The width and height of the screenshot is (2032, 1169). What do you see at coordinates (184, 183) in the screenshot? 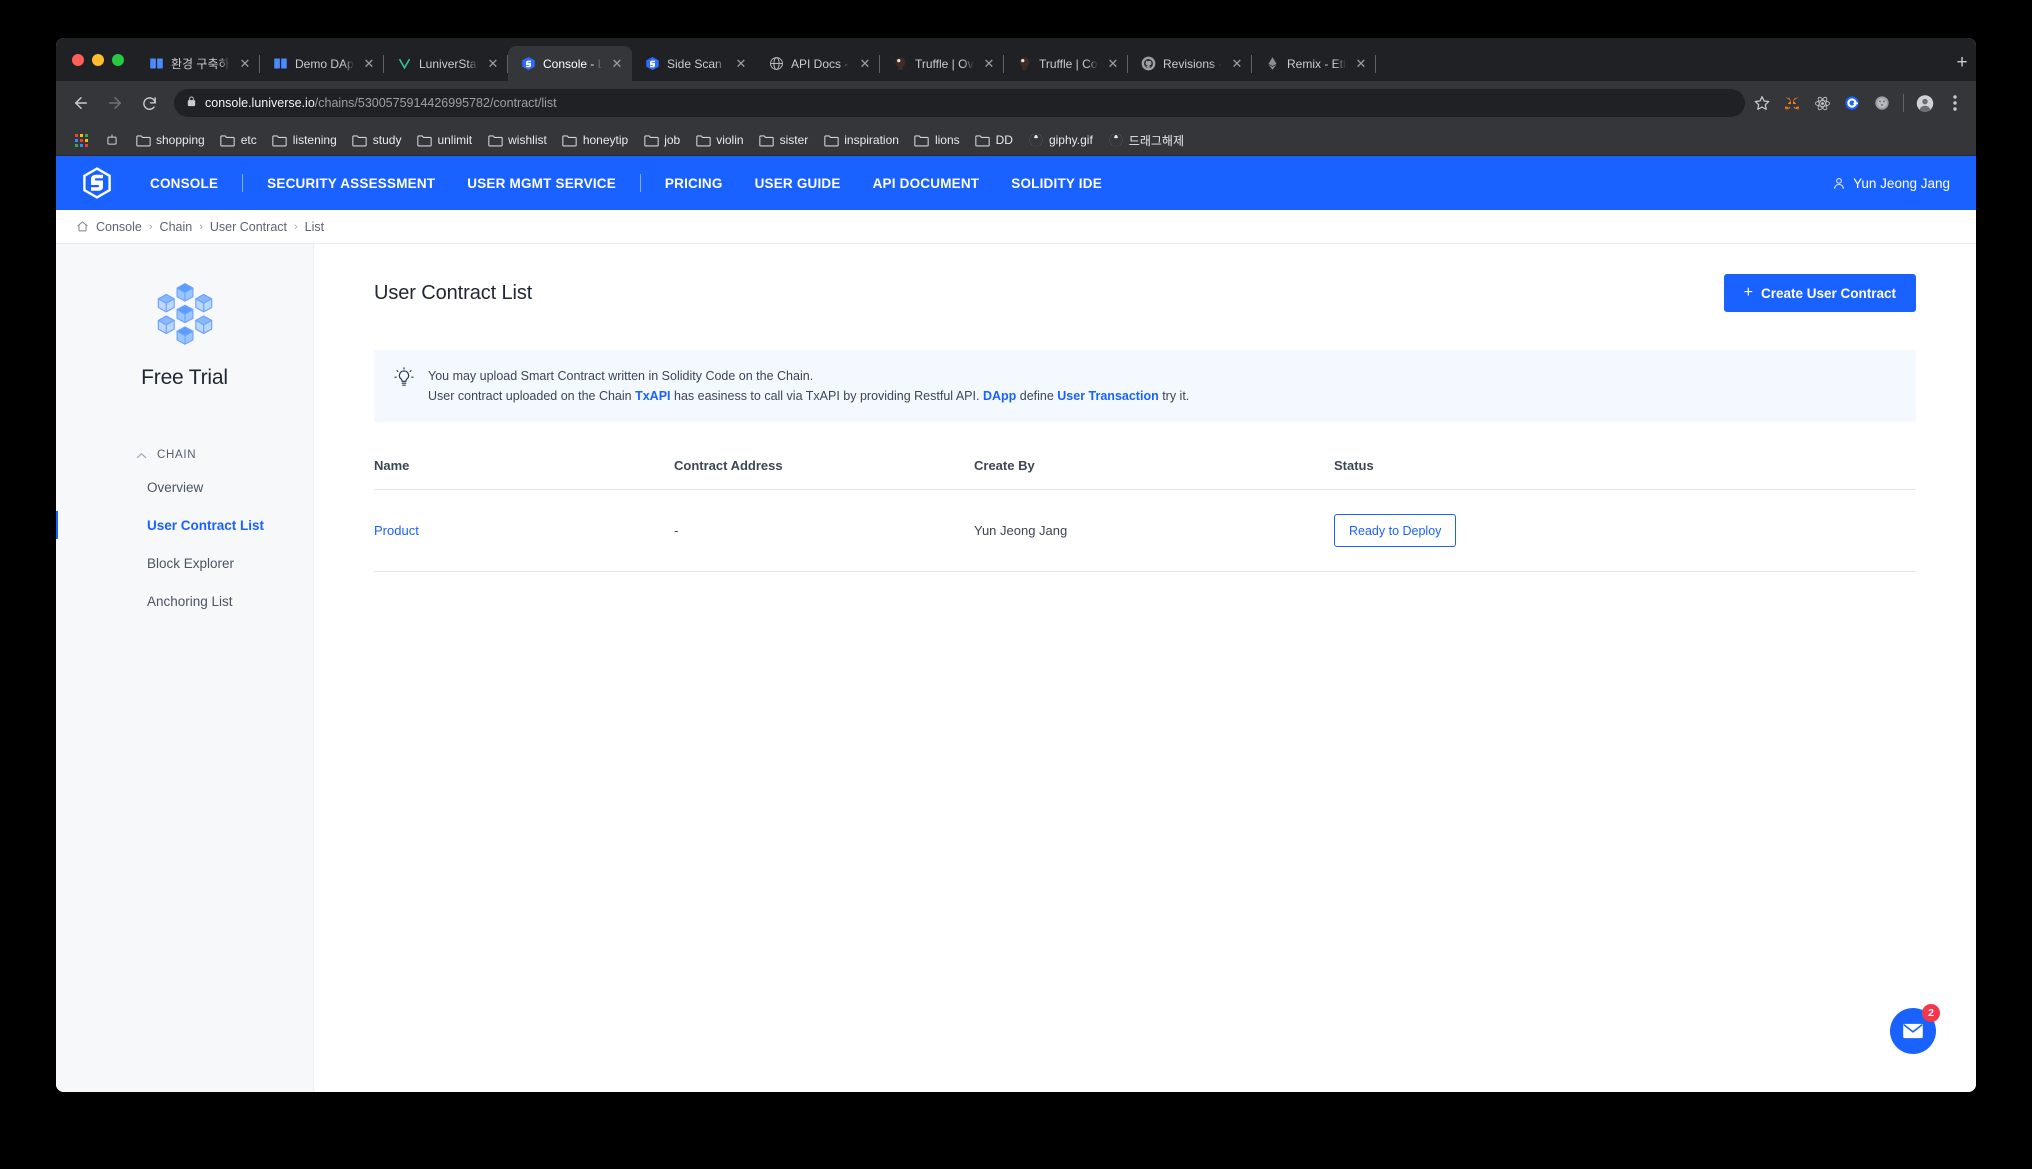
I see `nav-link-console: CONSOLE` at bounding box center [184, 183].